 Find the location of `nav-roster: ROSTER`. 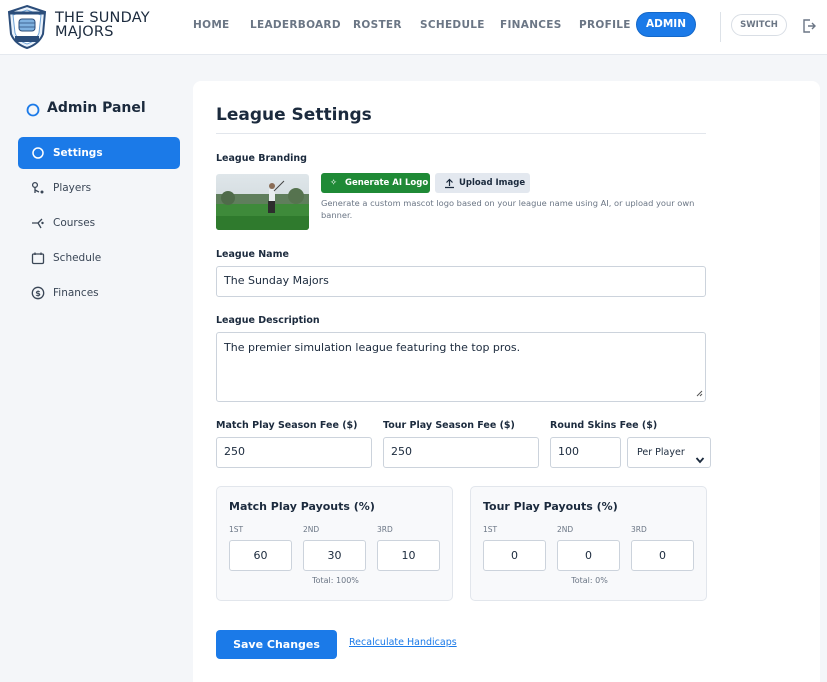

nav-roster: ROSTER is located at coordinates (377, 25).